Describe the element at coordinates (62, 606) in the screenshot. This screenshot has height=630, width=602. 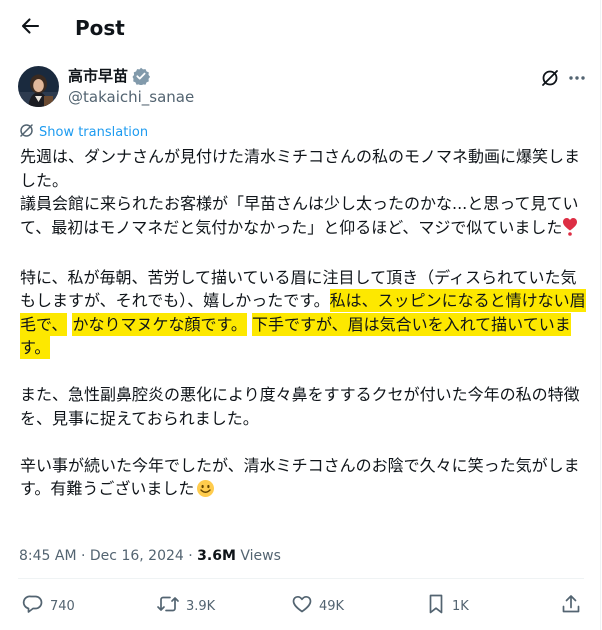
I see `reply-count: 740` at that location.